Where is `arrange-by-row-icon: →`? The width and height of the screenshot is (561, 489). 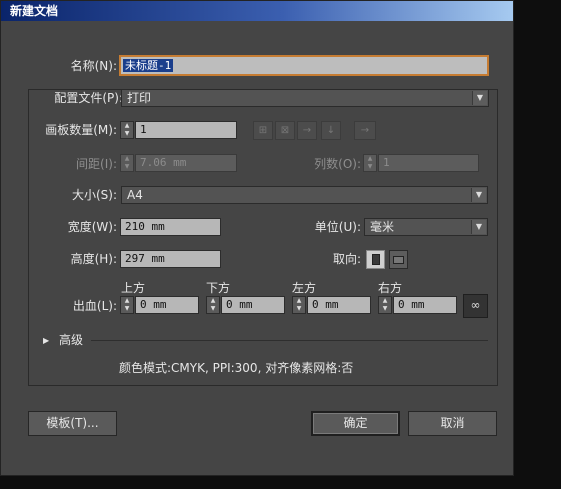
arrange-by-row-icon: → is located at coordinates (307, 130).